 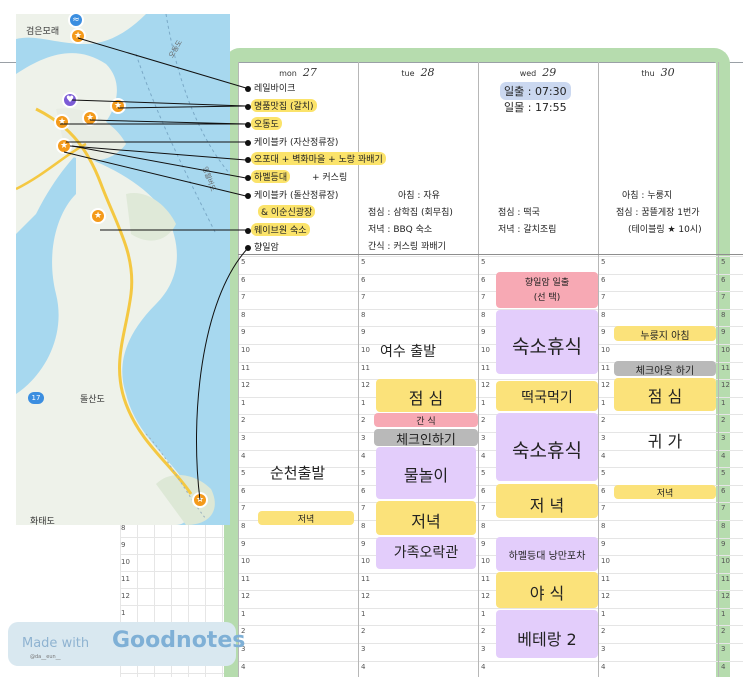 What do you see at coordinates (408, 73) in the screenshot?
I see `day-label: tue` at bounding box center [408, 73].